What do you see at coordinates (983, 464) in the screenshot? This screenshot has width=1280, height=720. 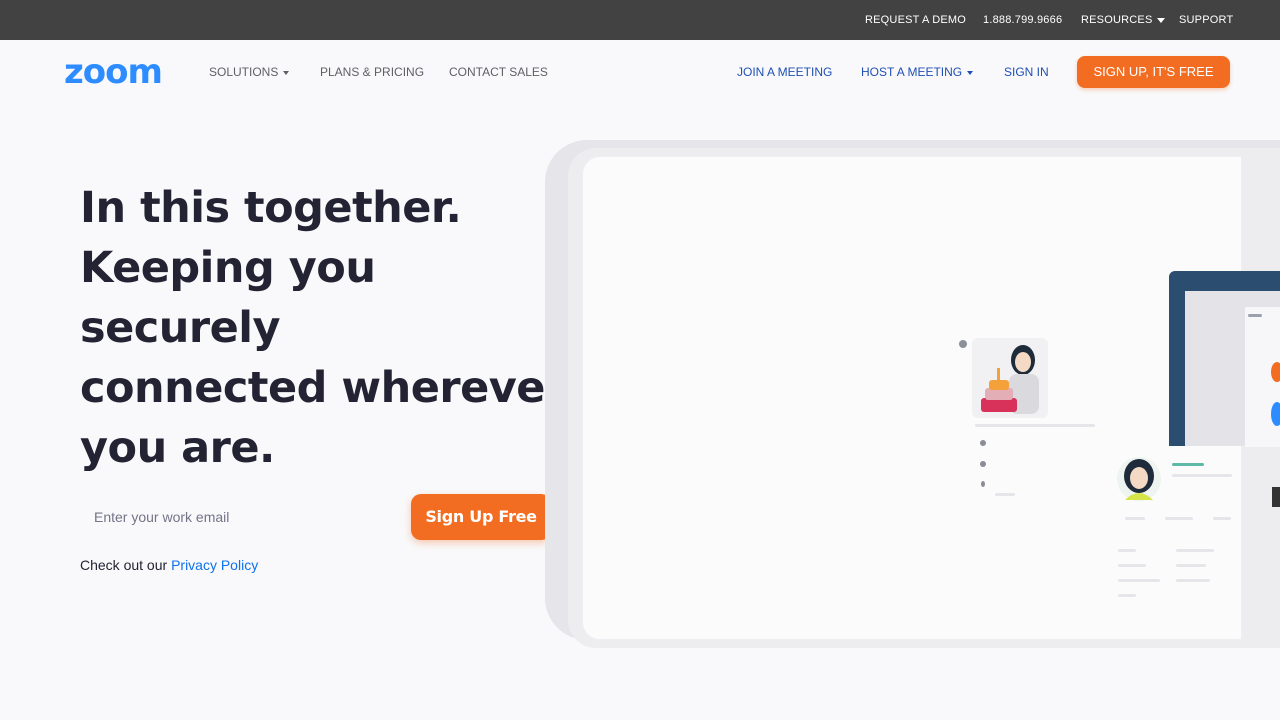 I see `edit-icon` at bounding box center [983, 464].